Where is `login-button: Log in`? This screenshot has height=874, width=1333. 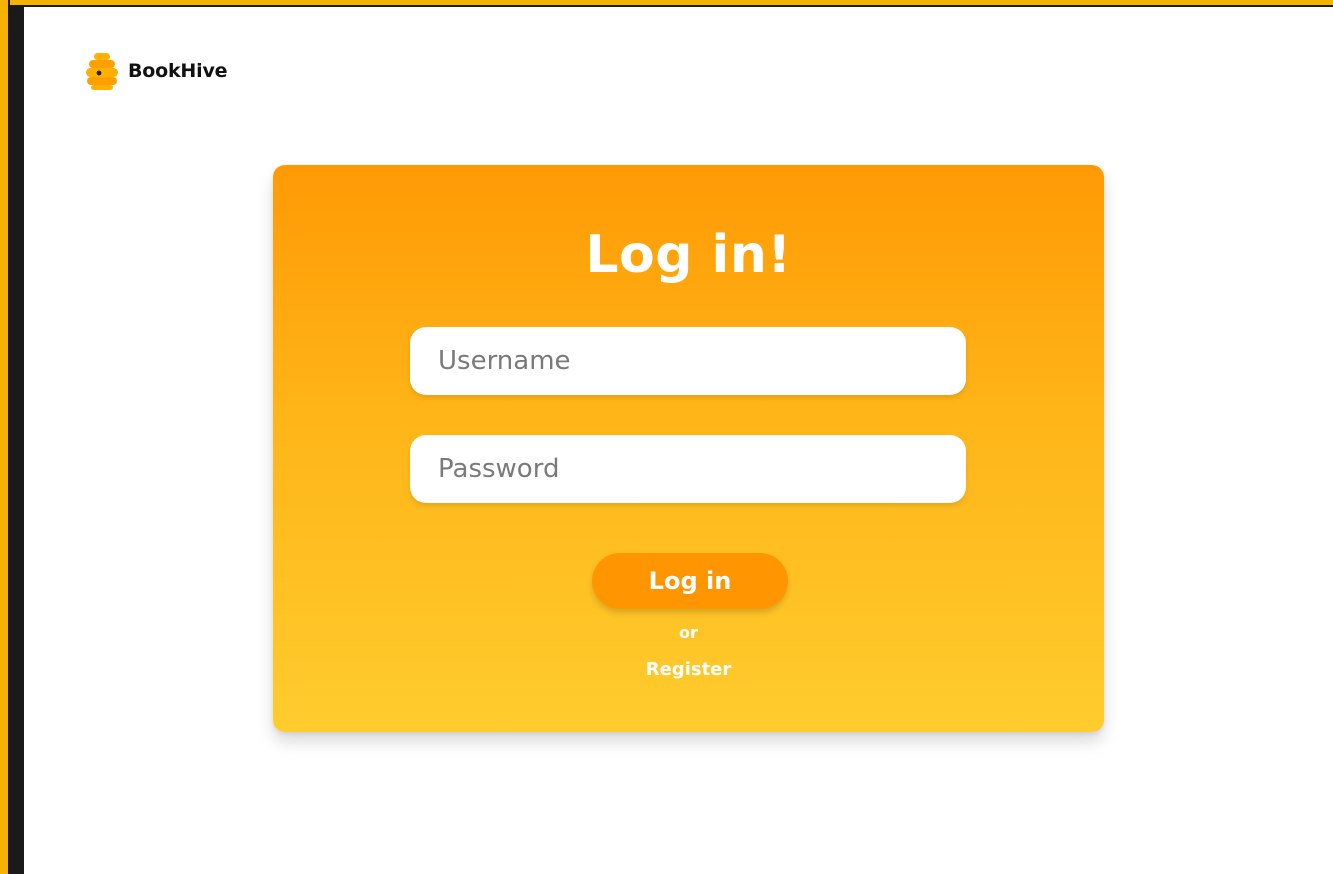 login-button: Log in is located at coordinates (690, 581).